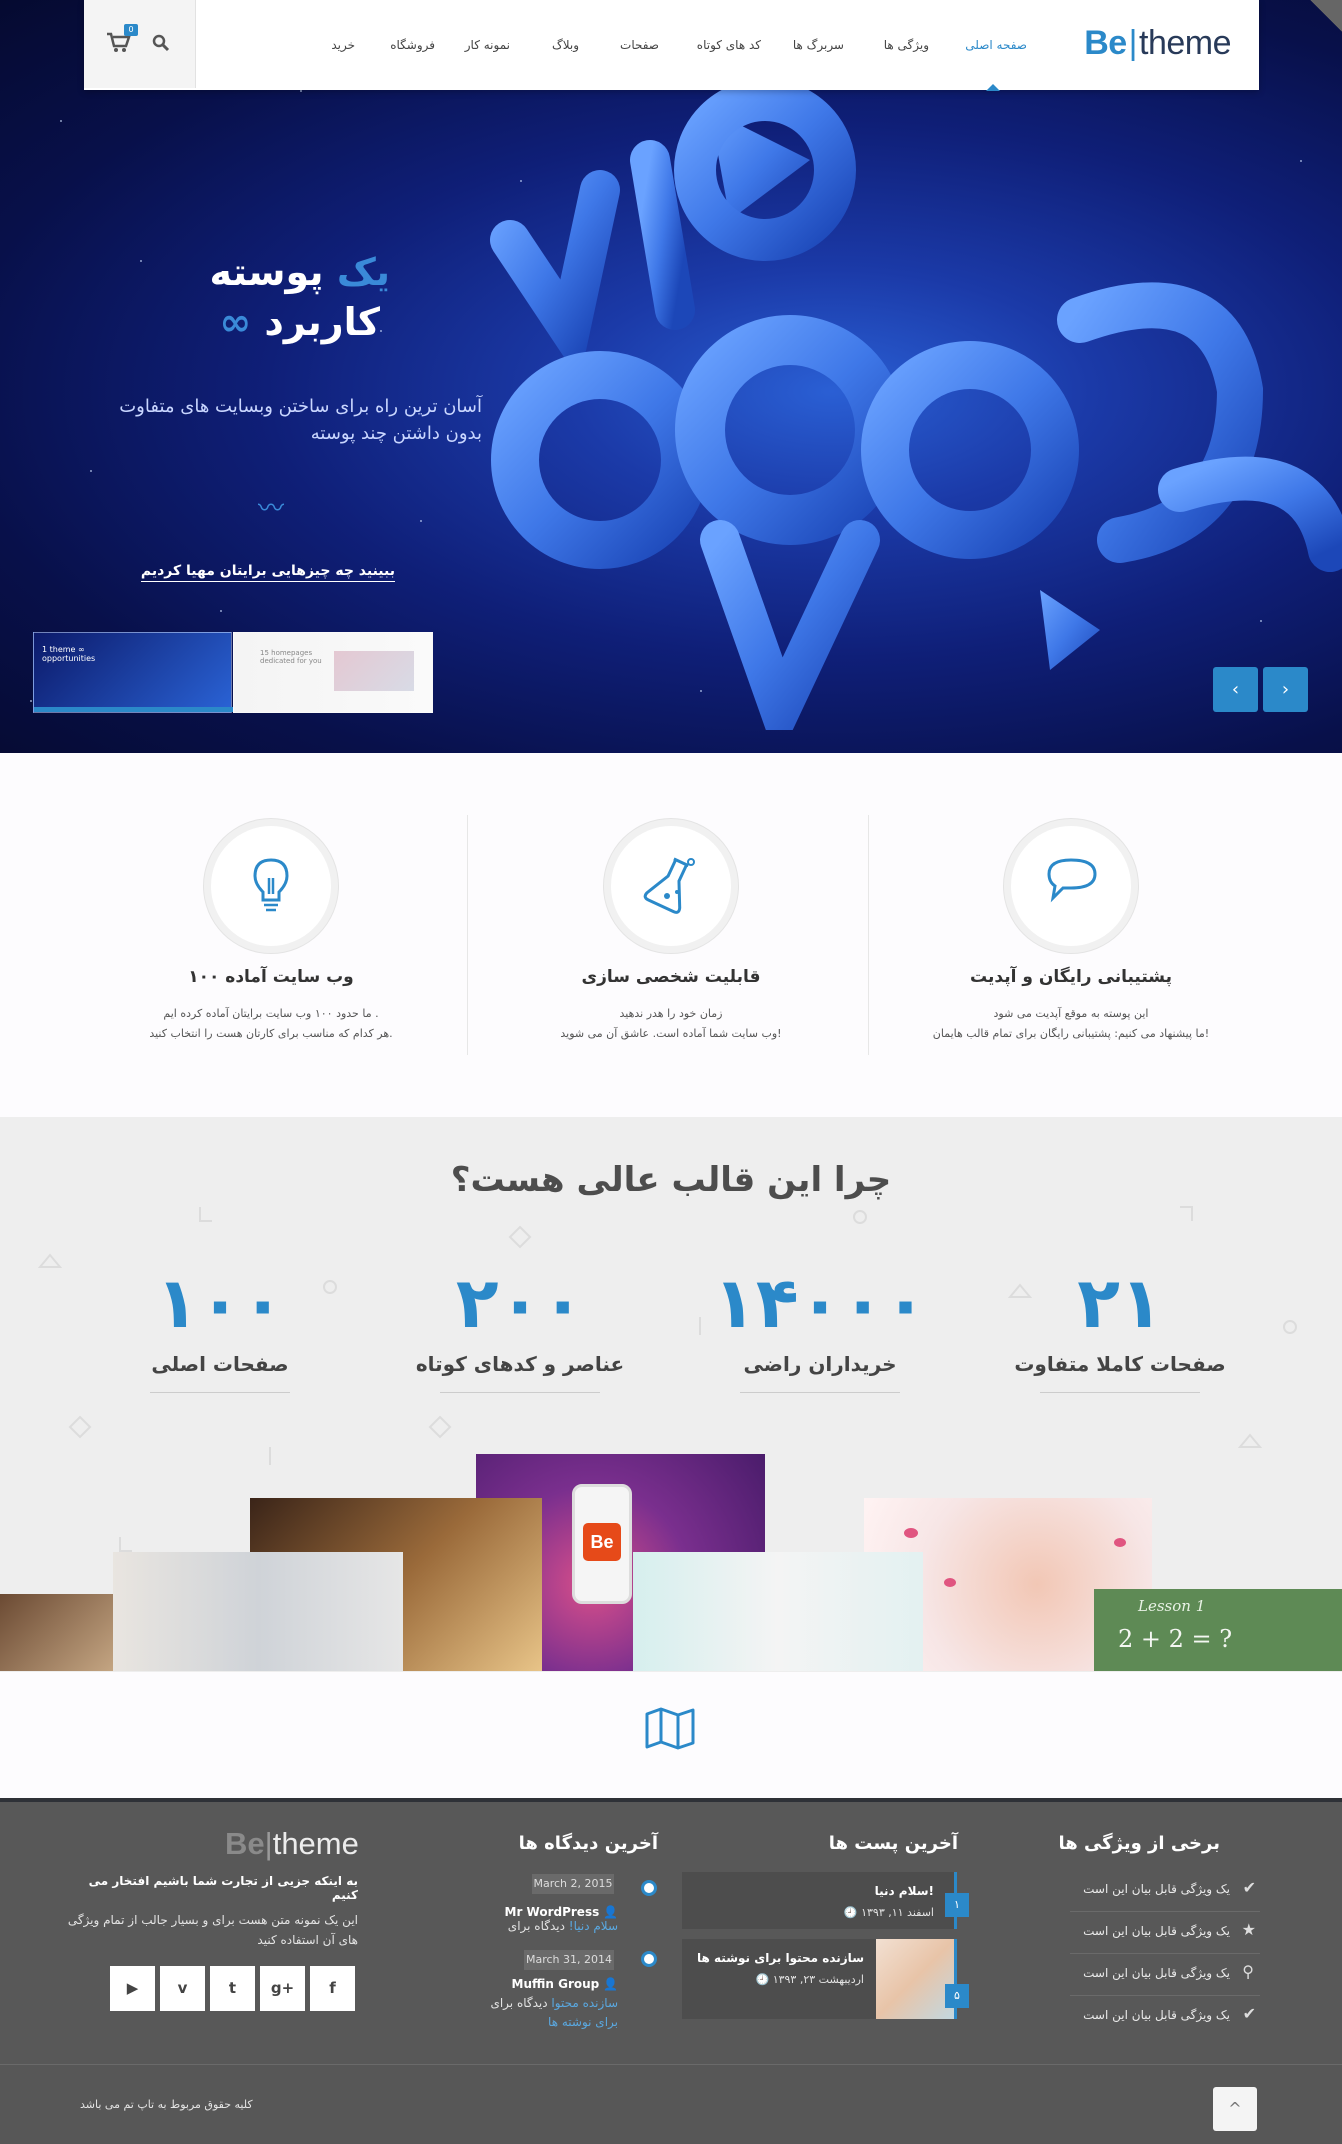 This screenshot has height=2144, width=1342. Describe the element at coordinates (520, 1364) in the screenshot. I see `counter-label: عناصر و کدهای کوتاه` at that location.